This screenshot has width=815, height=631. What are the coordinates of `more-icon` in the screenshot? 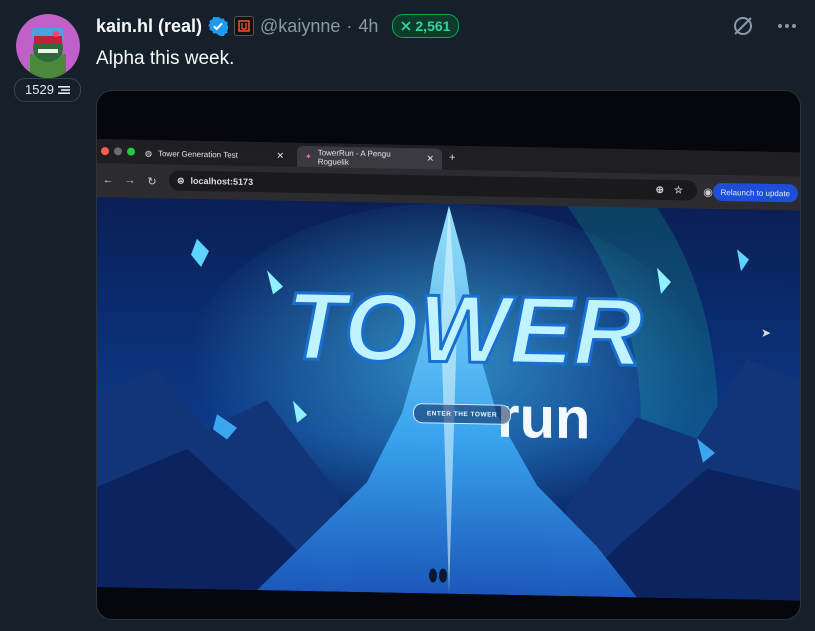 It's located at (787, 26).